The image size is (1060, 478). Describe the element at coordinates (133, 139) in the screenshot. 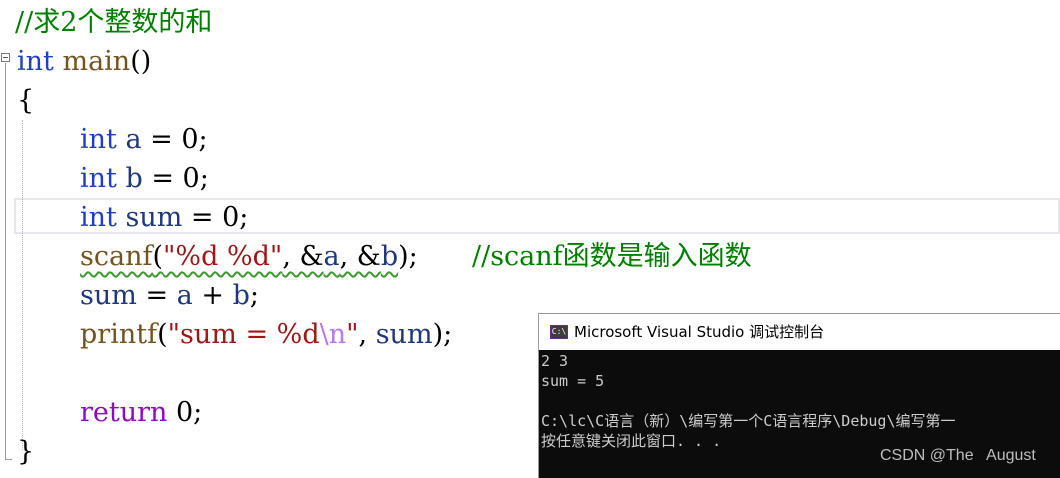

I see `decl-a-var: a` at that location.